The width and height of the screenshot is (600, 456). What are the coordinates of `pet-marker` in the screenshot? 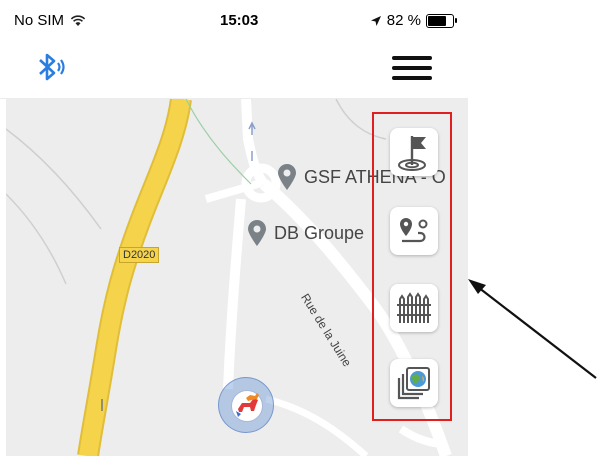 It's located at (246, 405).